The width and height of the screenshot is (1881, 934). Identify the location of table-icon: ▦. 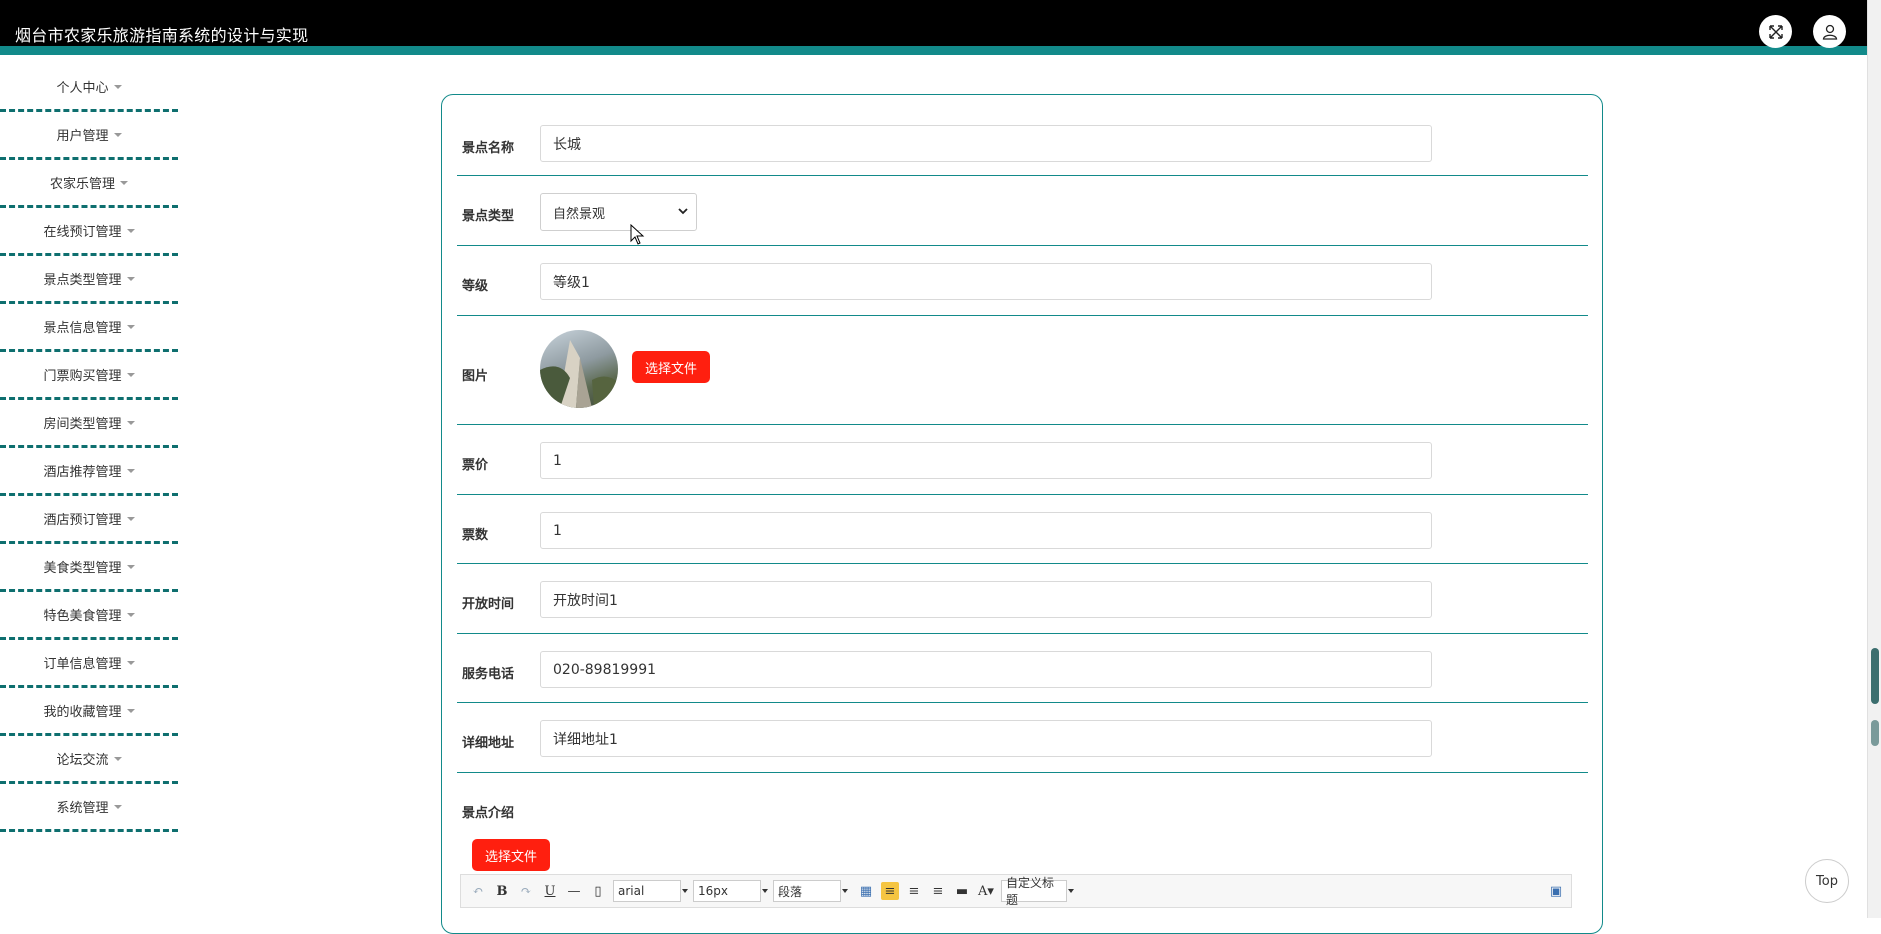
(866, 891).